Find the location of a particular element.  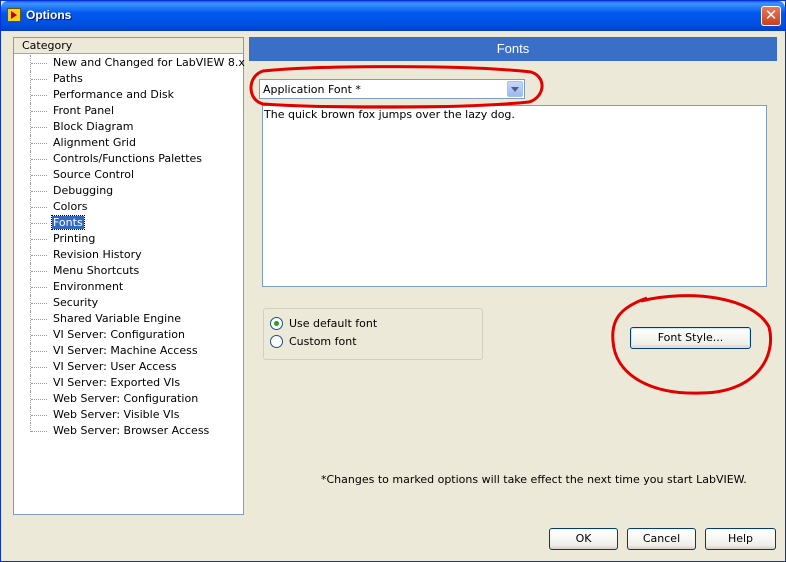

category-item: VI Server: Exported VIs is located at coordinates (97, 383).